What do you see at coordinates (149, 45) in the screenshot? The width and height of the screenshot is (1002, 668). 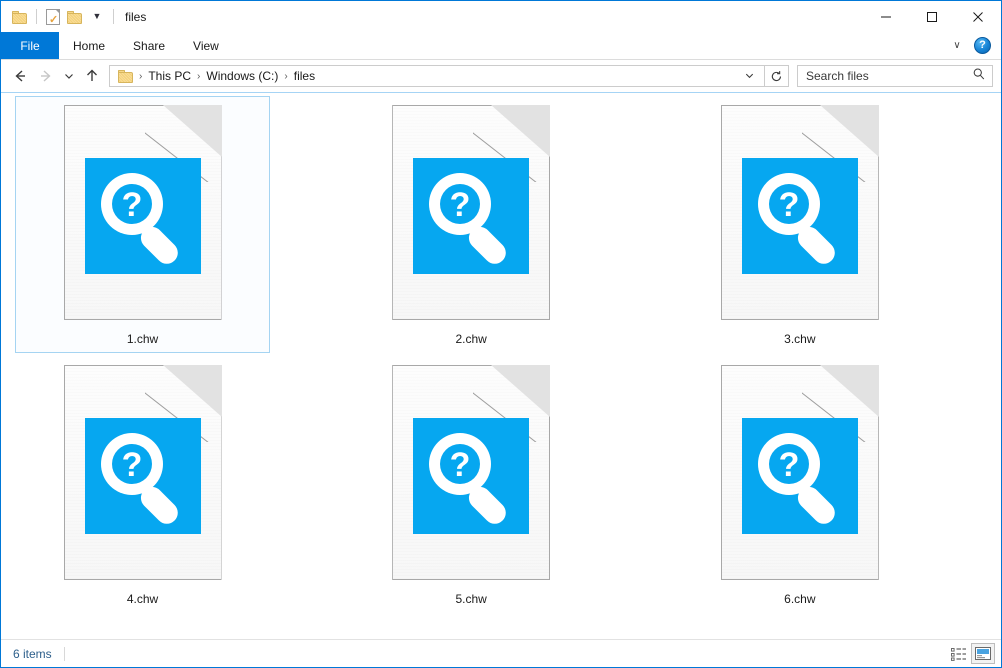 I see `tab-share: Share` at bounding box center [149, 45].